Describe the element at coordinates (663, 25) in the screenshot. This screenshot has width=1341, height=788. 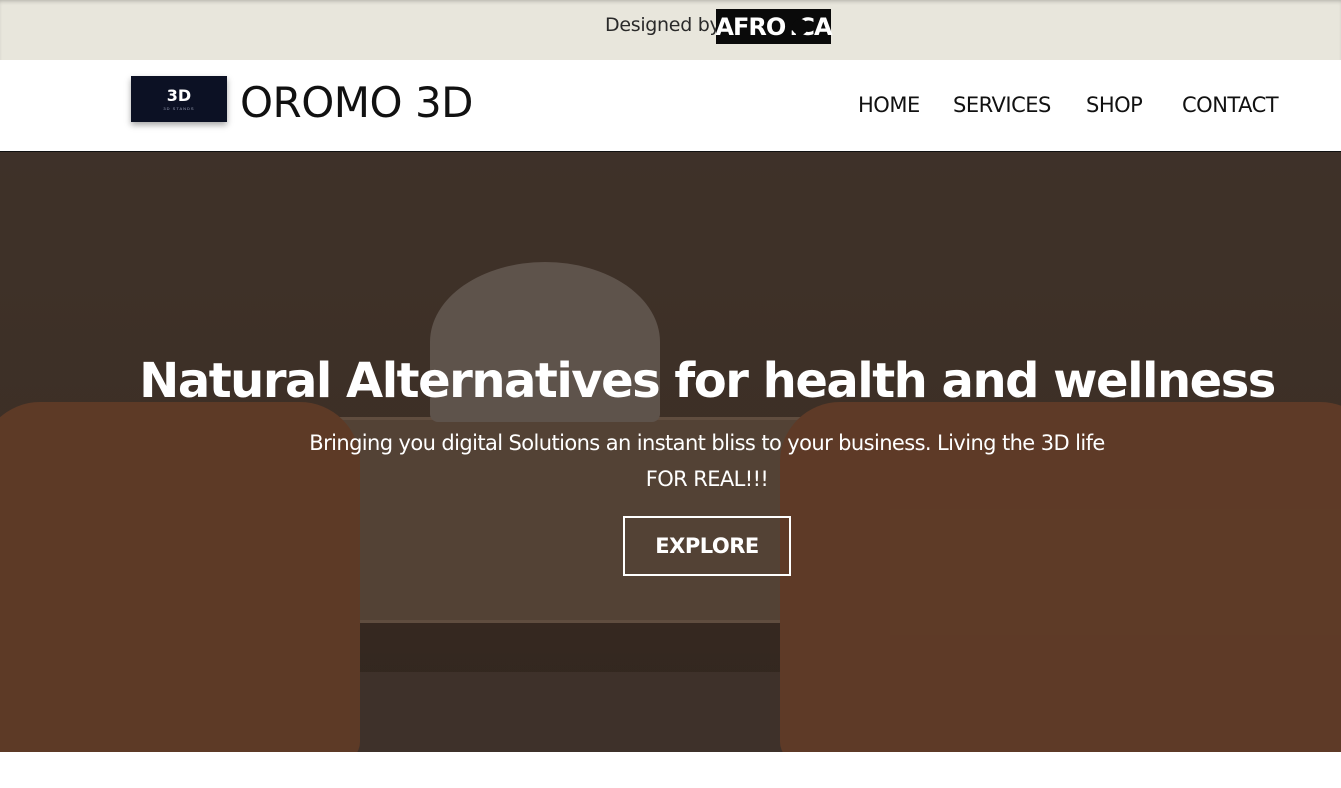
I see `designed-by-label: Designed by` at that location.